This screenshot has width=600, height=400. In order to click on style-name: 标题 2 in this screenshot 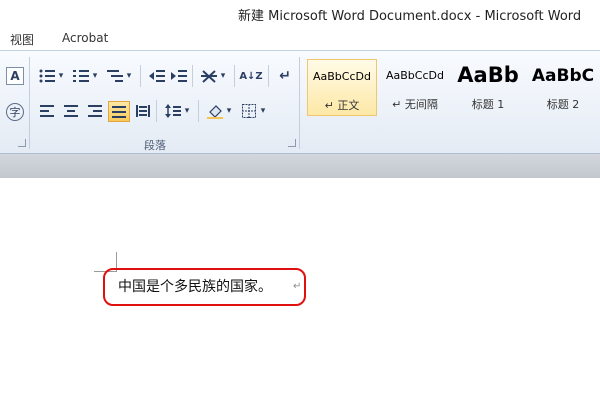, I will do `click(563, 104)`.